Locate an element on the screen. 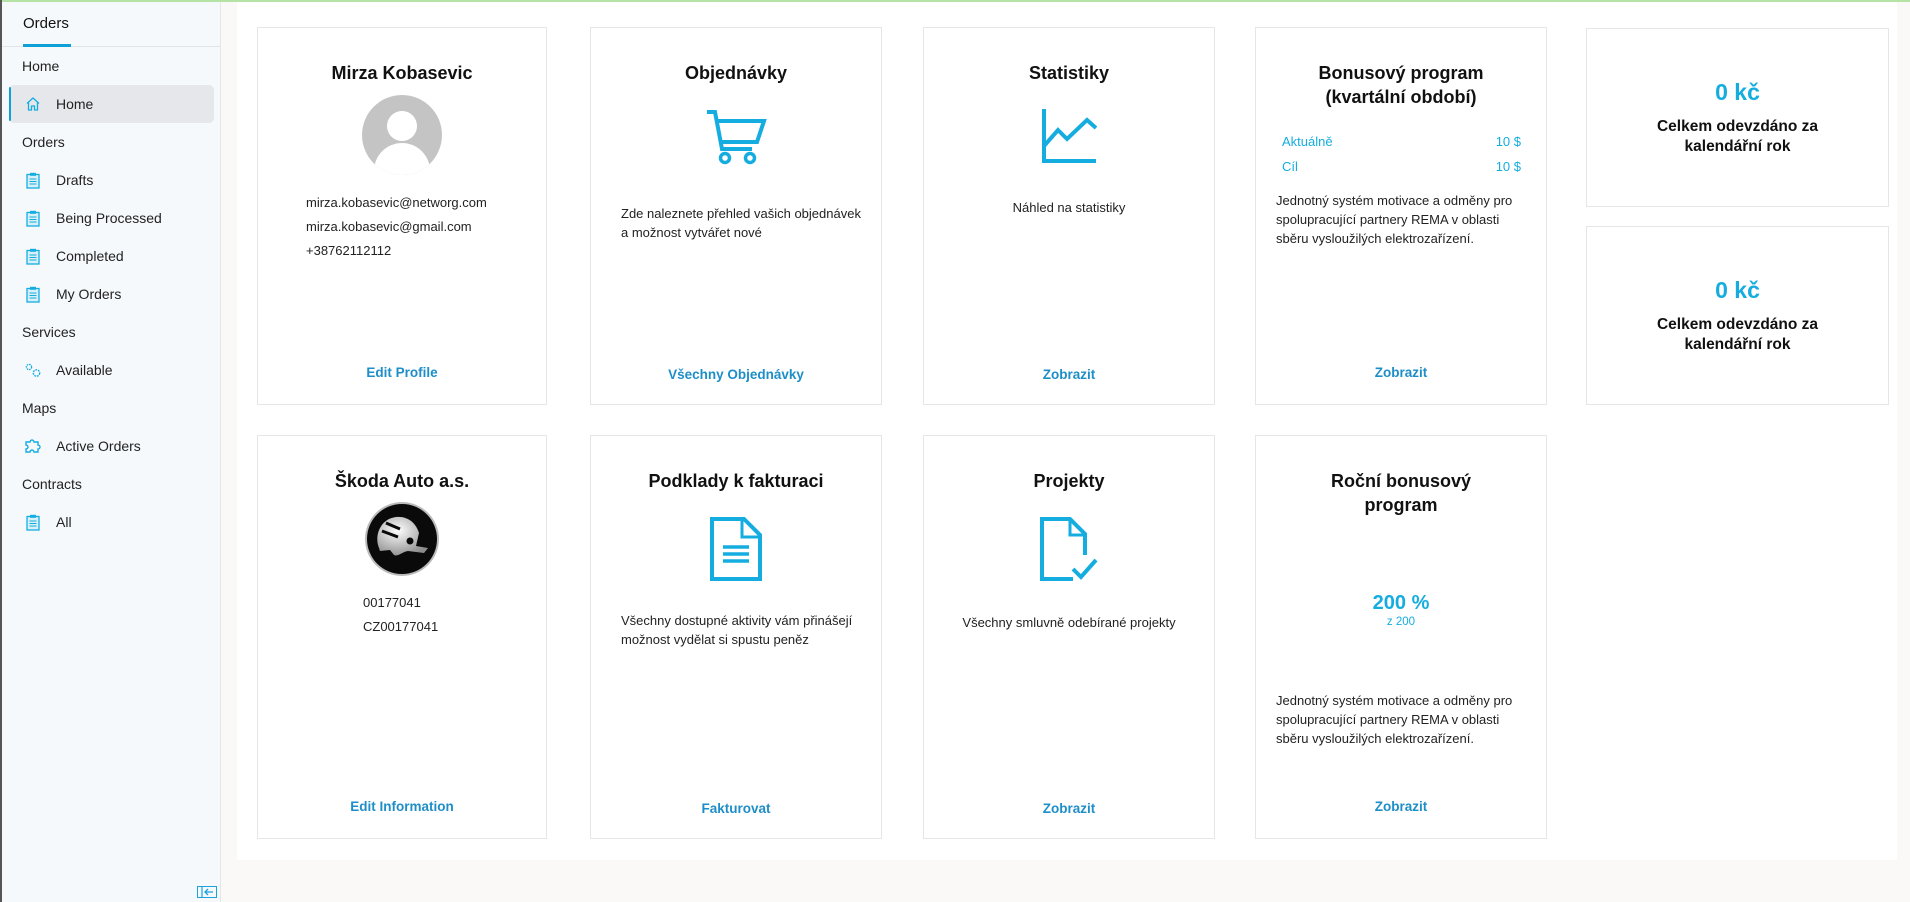 The width and height of the screenshot is (1910, 902). sidebar-item-my-orders: My Orders is located at coordinates (111, 294).